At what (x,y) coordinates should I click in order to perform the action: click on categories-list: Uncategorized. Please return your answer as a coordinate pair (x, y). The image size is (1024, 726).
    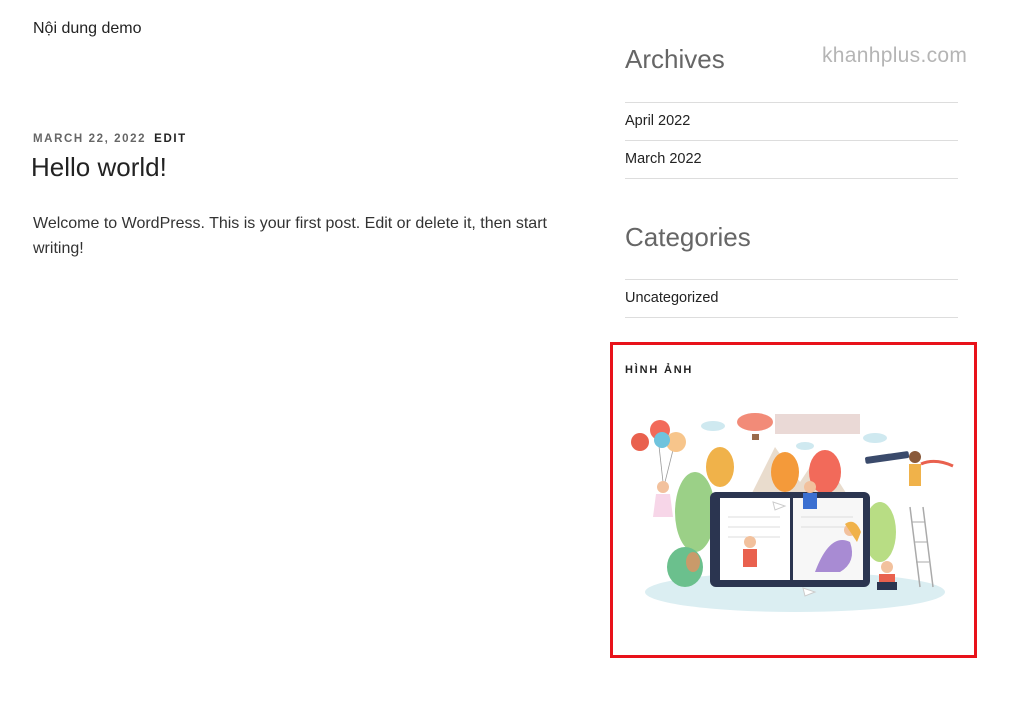
    Looking at the image, I should click on (791, 298).